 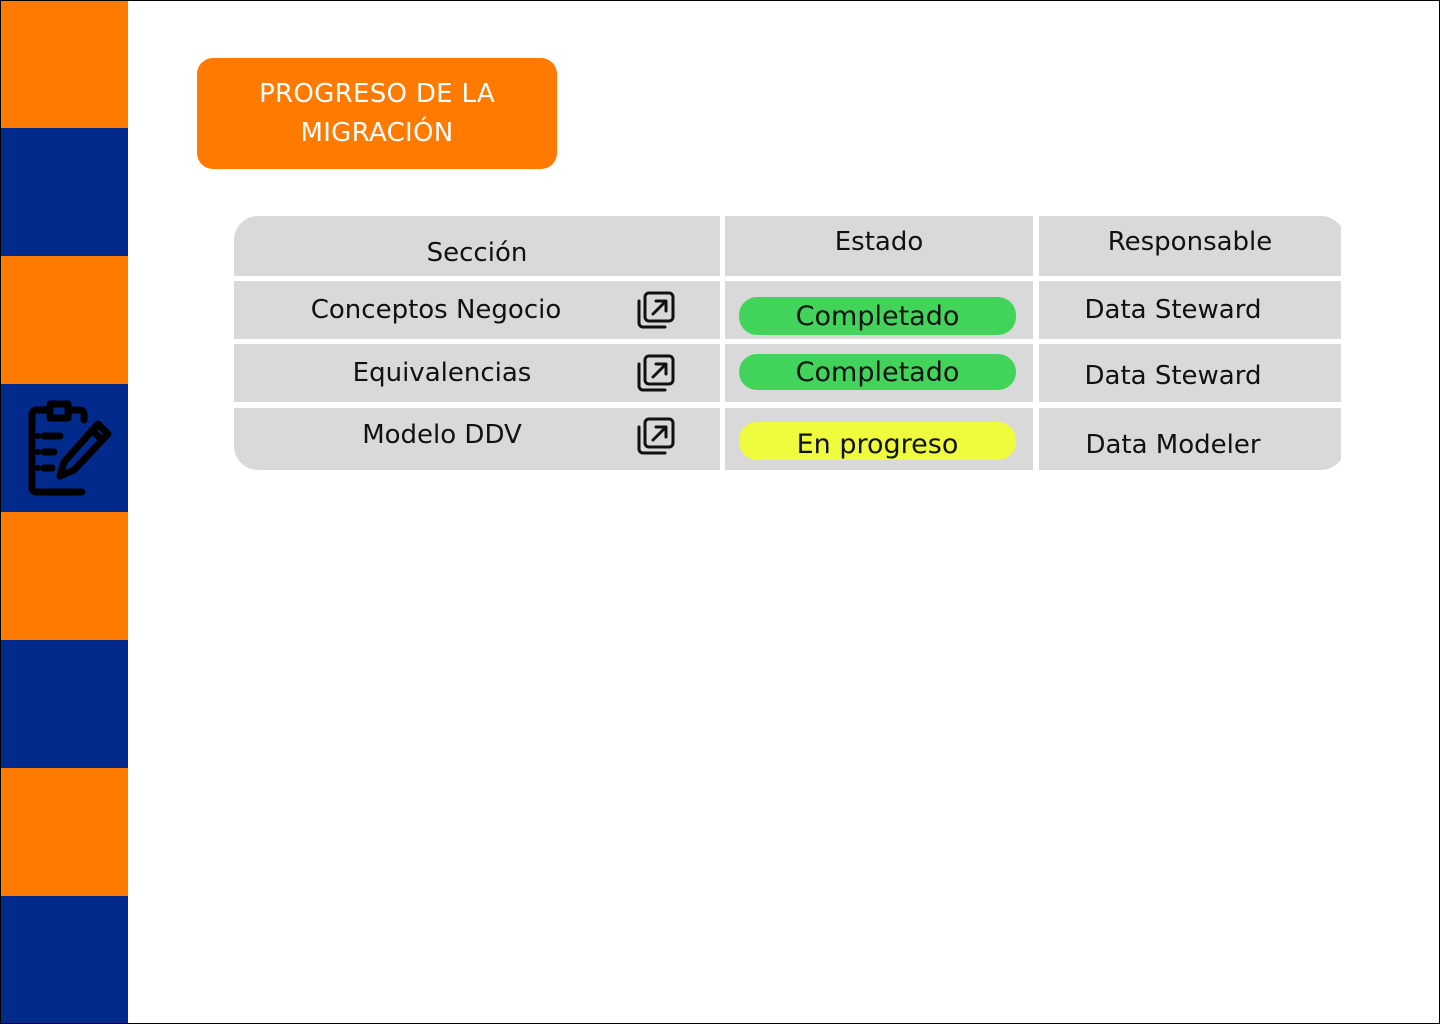 I want to click on header-section: Sección, so click(x=477, y=246).